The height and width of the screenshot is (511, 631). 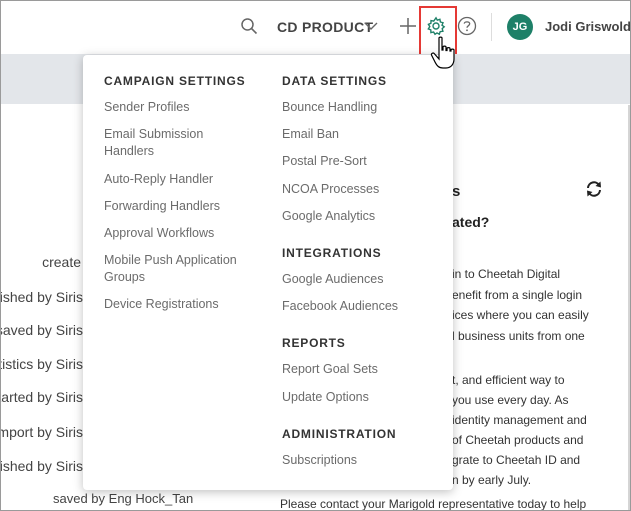 I want to click on menu-item-postal-pre-sort: Postal Pre-Sort, so click(x=324, y=161).